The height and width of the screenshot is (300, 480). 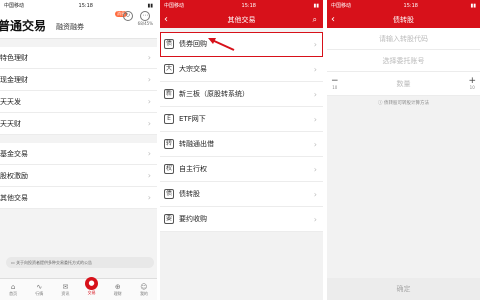 I want to click on chart-icon: ∿, so click(x=39, y=286).